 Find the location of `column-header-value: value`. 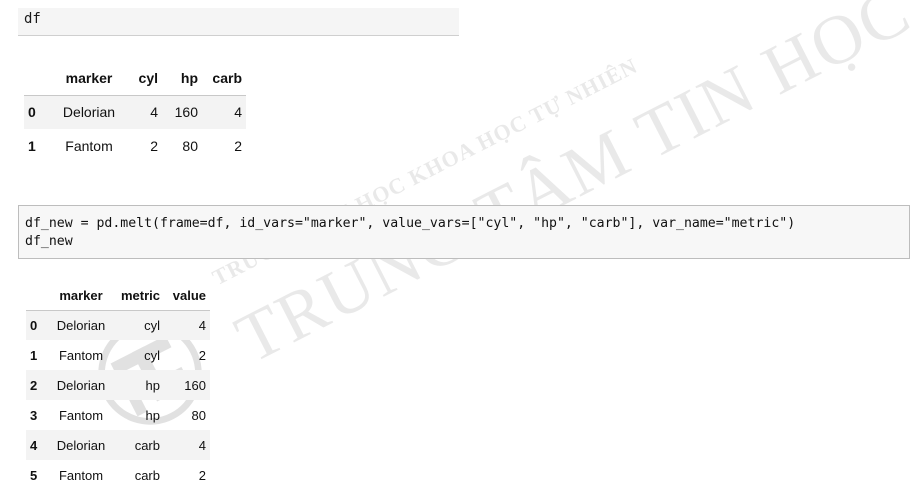

column-header-value: value is located at coordinates (187, 296).